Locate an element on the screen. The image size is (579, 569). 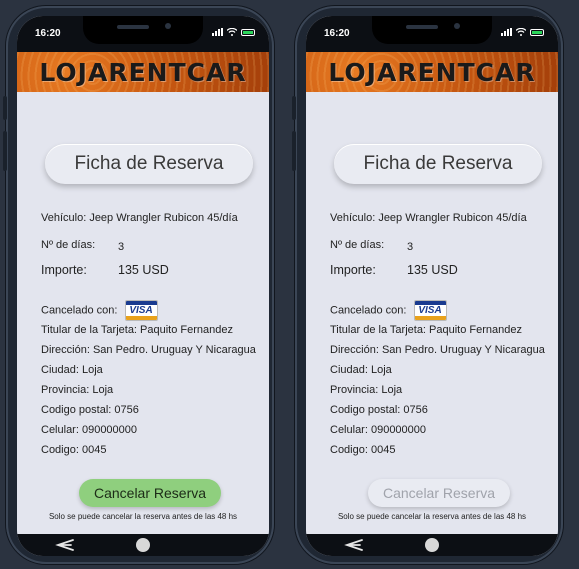
cancel-reservation-button: Cancelar Reserva is located at coordinates (150, 493).